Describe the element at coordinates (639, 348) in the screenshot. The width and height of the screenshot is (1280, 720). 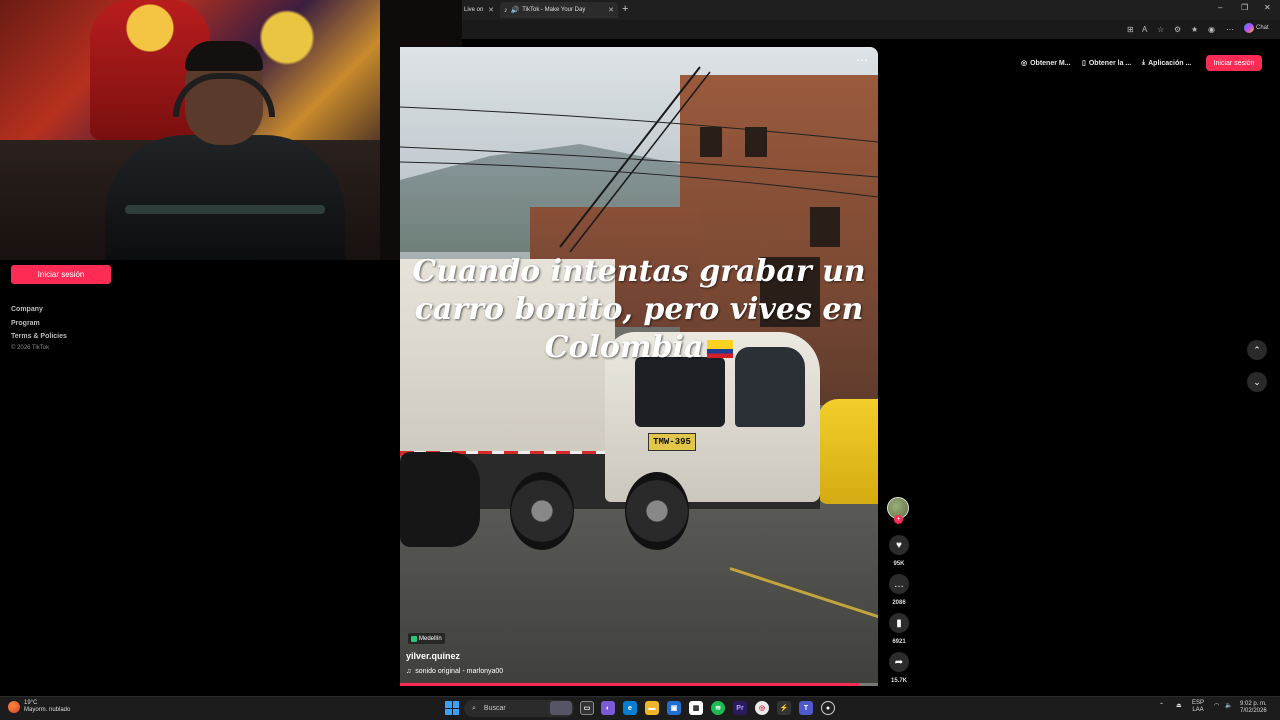
I see `caption-line-last: Colombia` at that location.